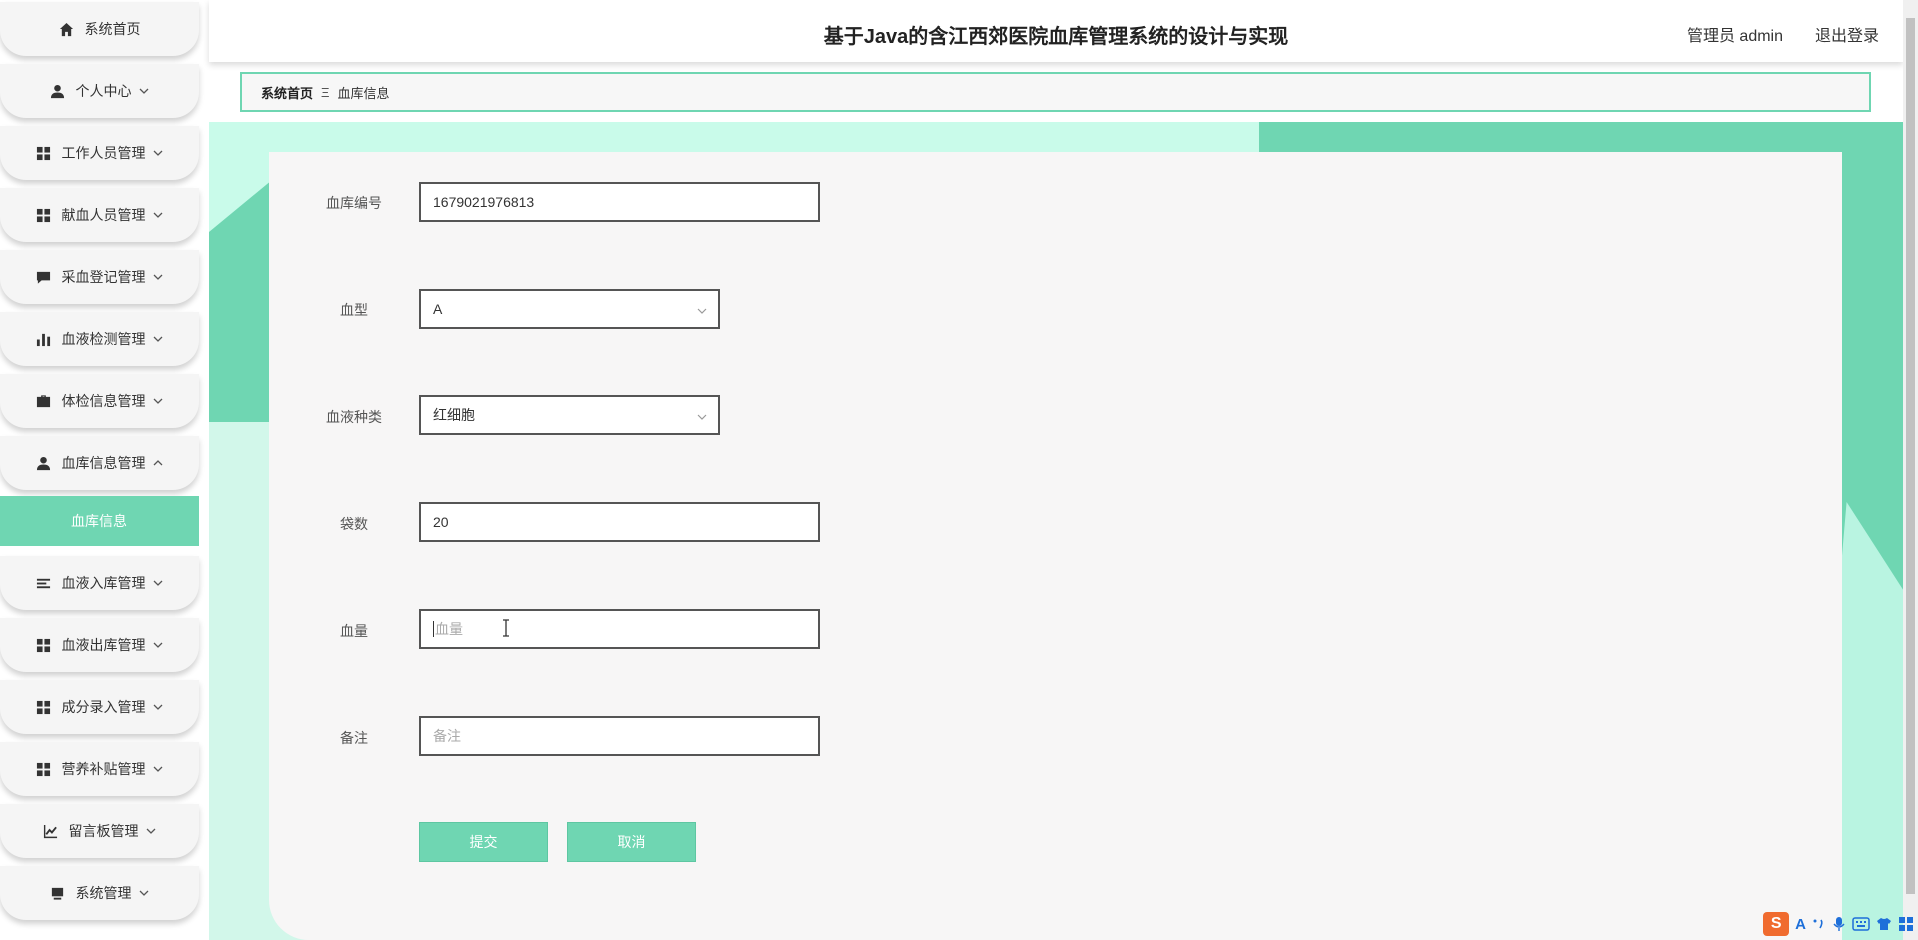 The height and width of the screenshot is (940, 1918). I want to click on sidebar-item-label: 成分录入管理, so click(103, 707).